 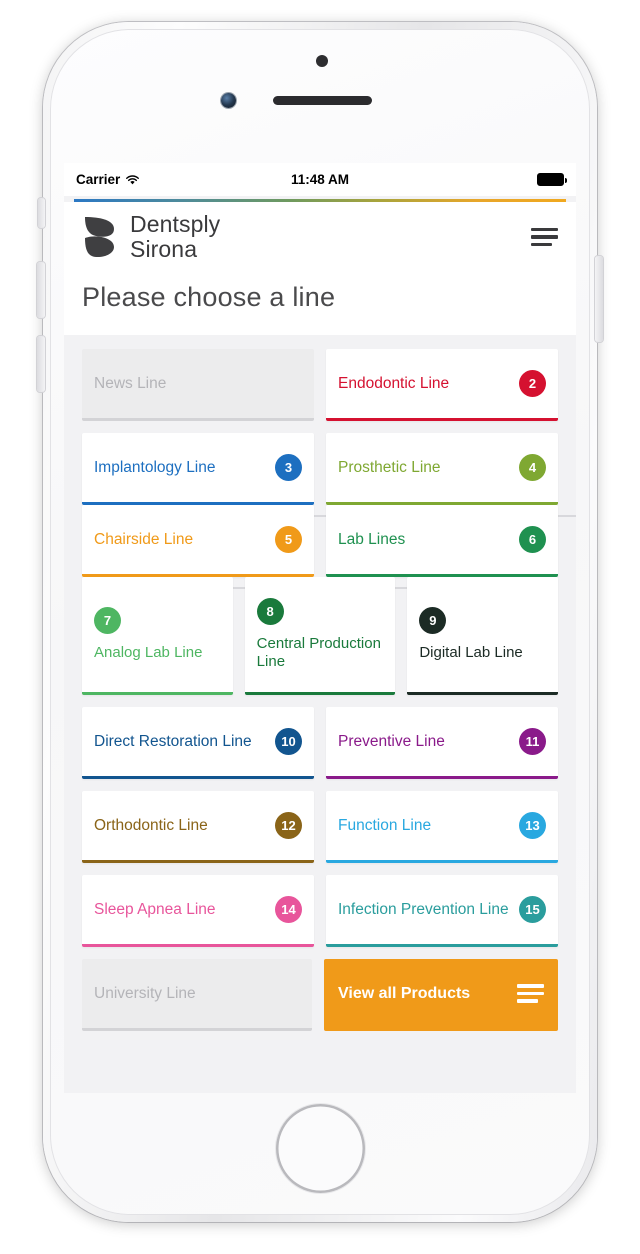 I want to click on card-badge: 9, so click(x=433, y=620).